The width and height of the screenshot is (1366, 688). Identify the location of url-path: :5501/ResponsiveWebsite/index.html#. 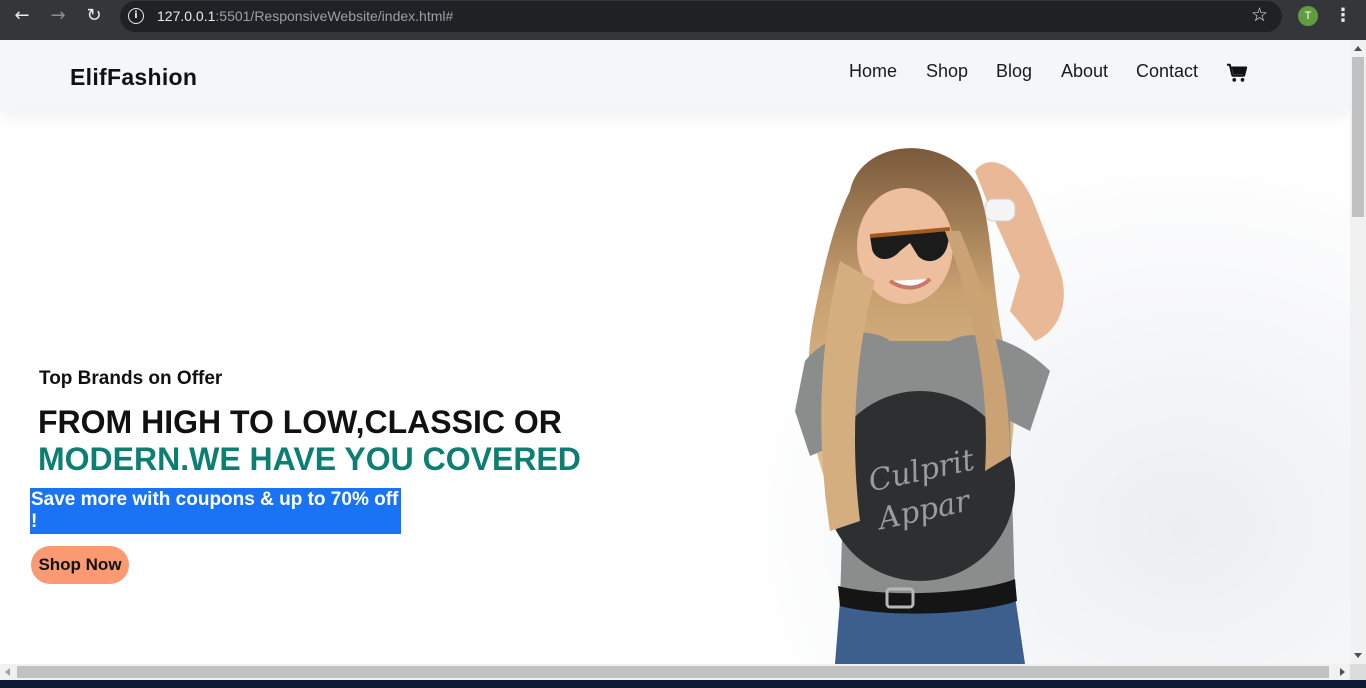
(334, 16).